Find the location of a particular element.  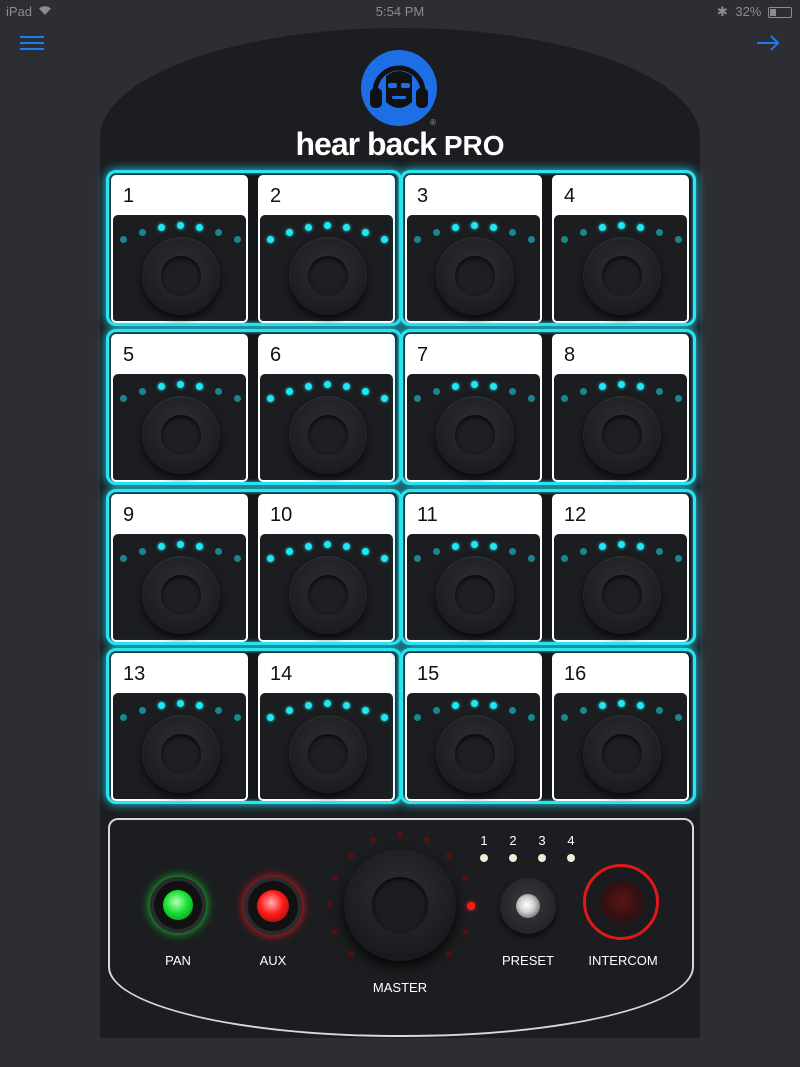

master-knob-cap is located at coordinates (400, 905).